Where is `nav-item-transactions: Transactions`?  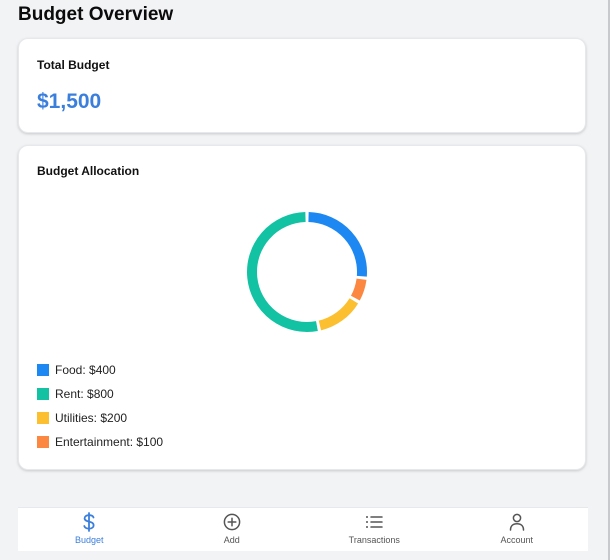
nav-item-transactions: Transactions is located at coordinates (374, 529).